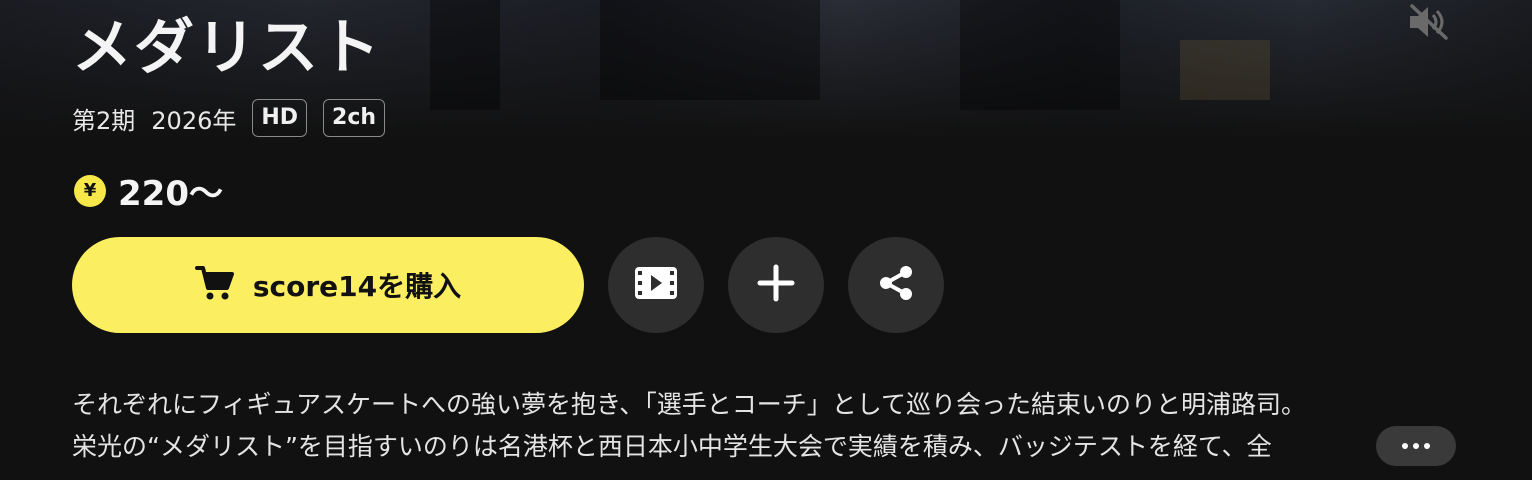 Image resolution: width=1532 pixels, height=480 pixels. I want to click on add-to-list-button, so click(776, 285).